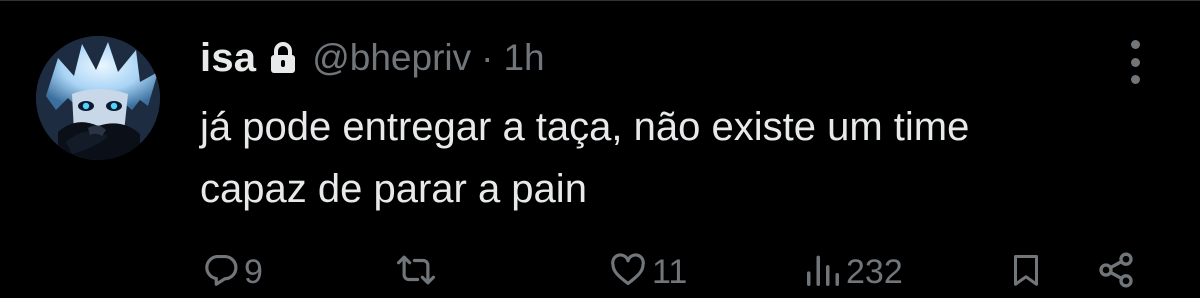 The width and height of the screenshot is (1200, 298). I want to click on retweet-button, so click(418, 272).